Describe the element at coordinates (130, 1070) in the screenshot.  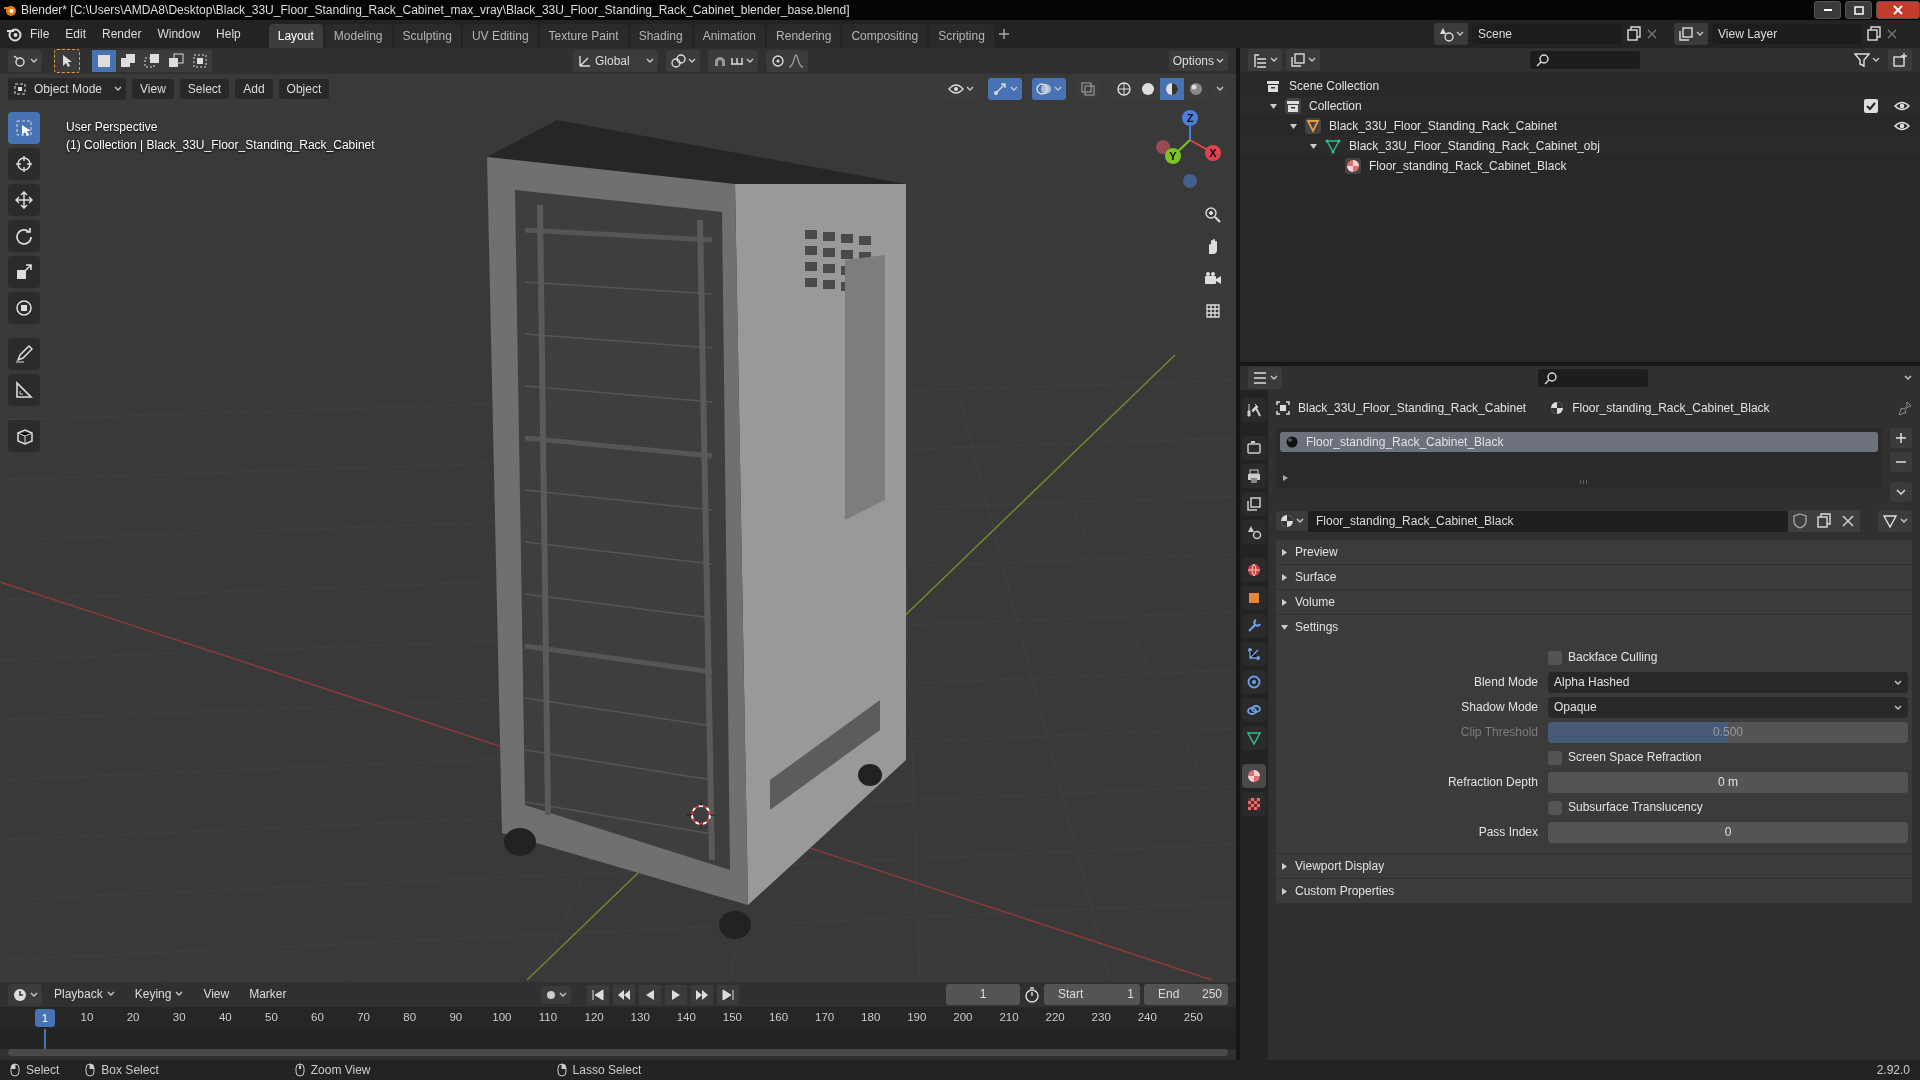
I see `shortcut-hint: Box Select` at that location.